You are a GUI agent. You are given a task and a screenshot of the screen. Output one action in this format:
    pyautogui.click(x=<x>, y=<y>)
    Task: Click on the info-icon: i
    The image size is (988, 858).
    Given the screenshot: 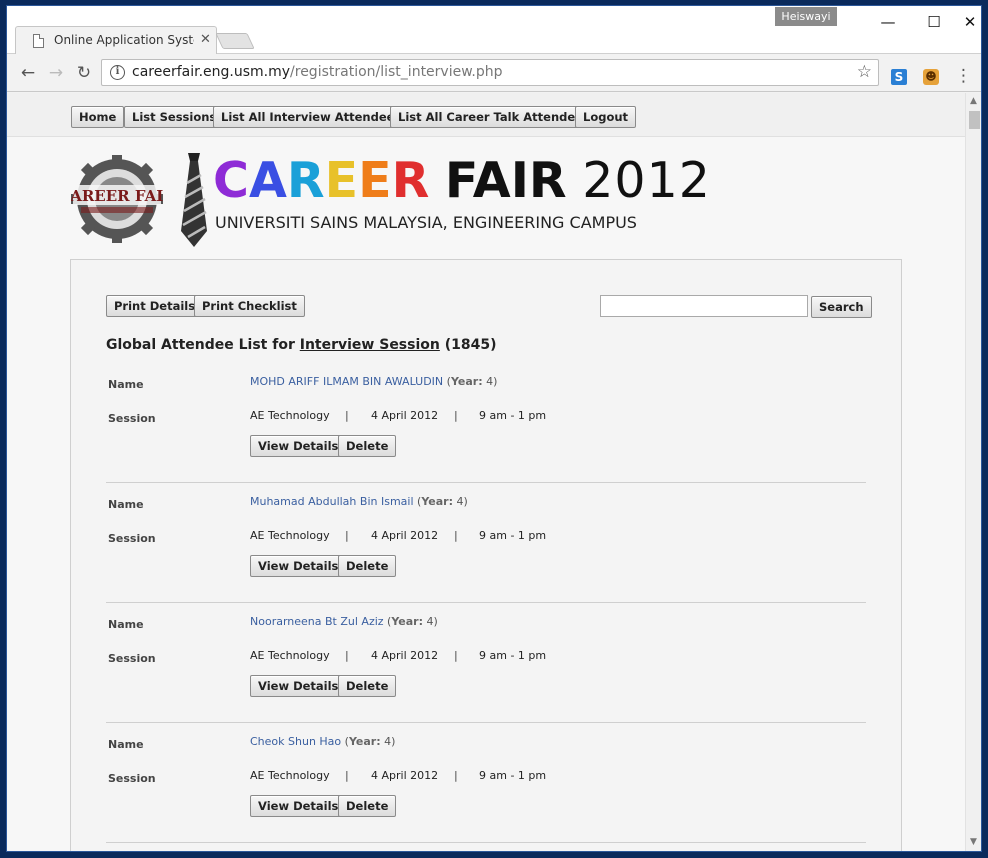 What is the action you would take?
    pyautogui.click(x=117, y=72)
    